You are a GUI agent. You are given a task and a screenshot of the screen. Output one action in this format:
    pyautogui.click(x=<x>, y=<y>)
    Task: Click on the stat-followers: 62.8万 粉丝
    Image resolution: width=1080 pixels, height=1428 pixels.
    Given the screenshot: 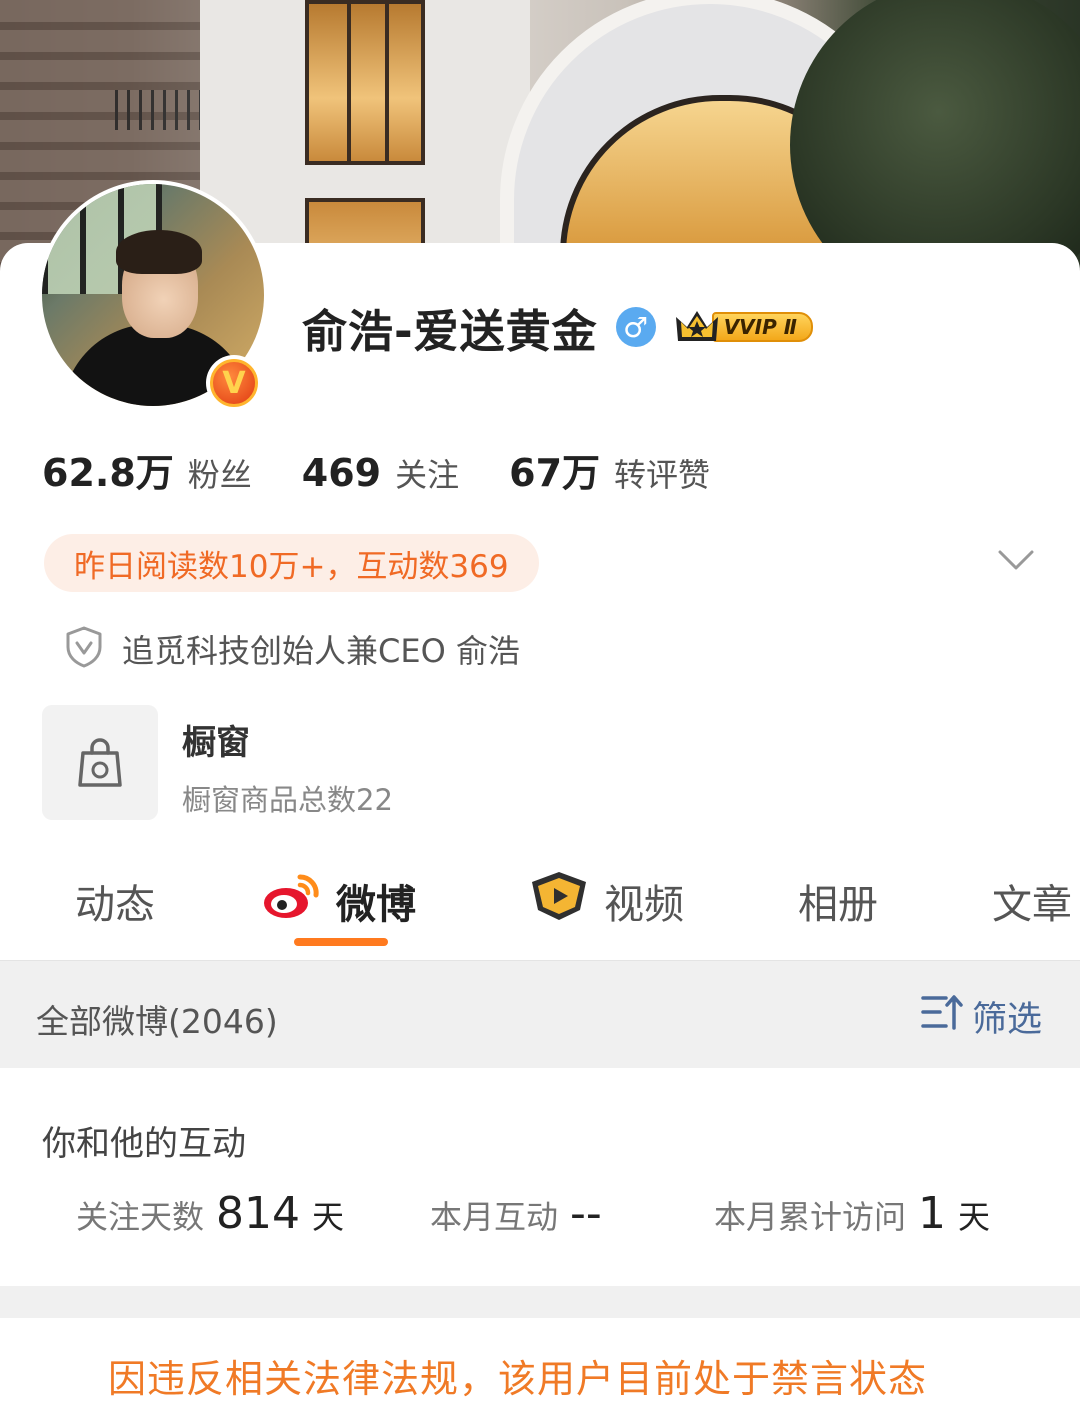 What is the action you would take?
    pyautogui.click(x=147, y=469)
    